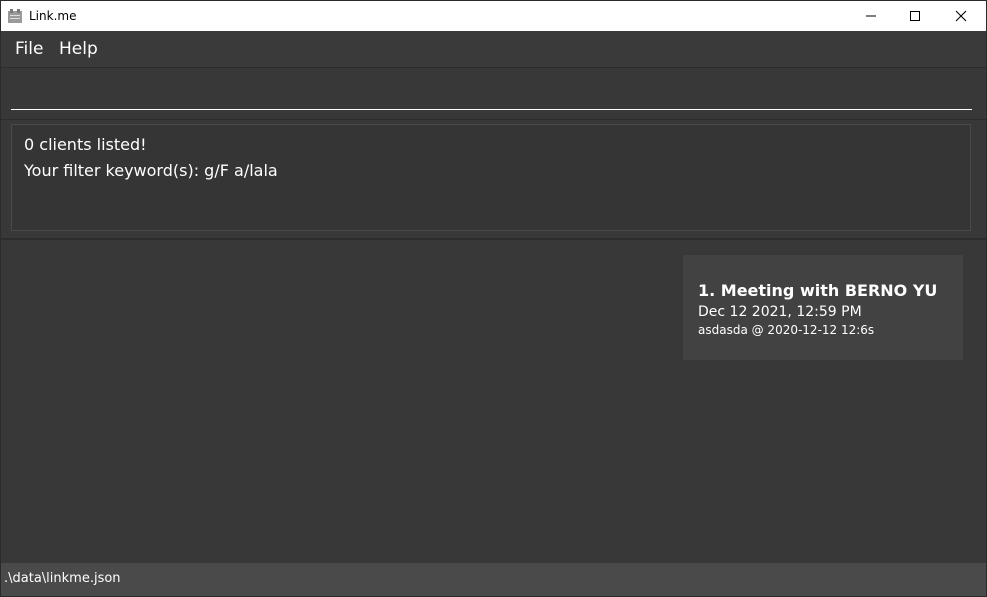 The image size is (987, 597). Describe the element at coordinates (818, 290) in the screenshot. I see `meeting-title: 1. Meeting with BERNO YU` at that location.